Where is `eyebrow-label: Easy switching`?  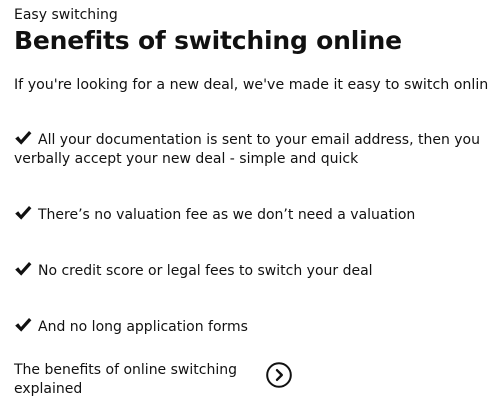 eyebrow-label: Easy switching is located at coordinates (66, 15).